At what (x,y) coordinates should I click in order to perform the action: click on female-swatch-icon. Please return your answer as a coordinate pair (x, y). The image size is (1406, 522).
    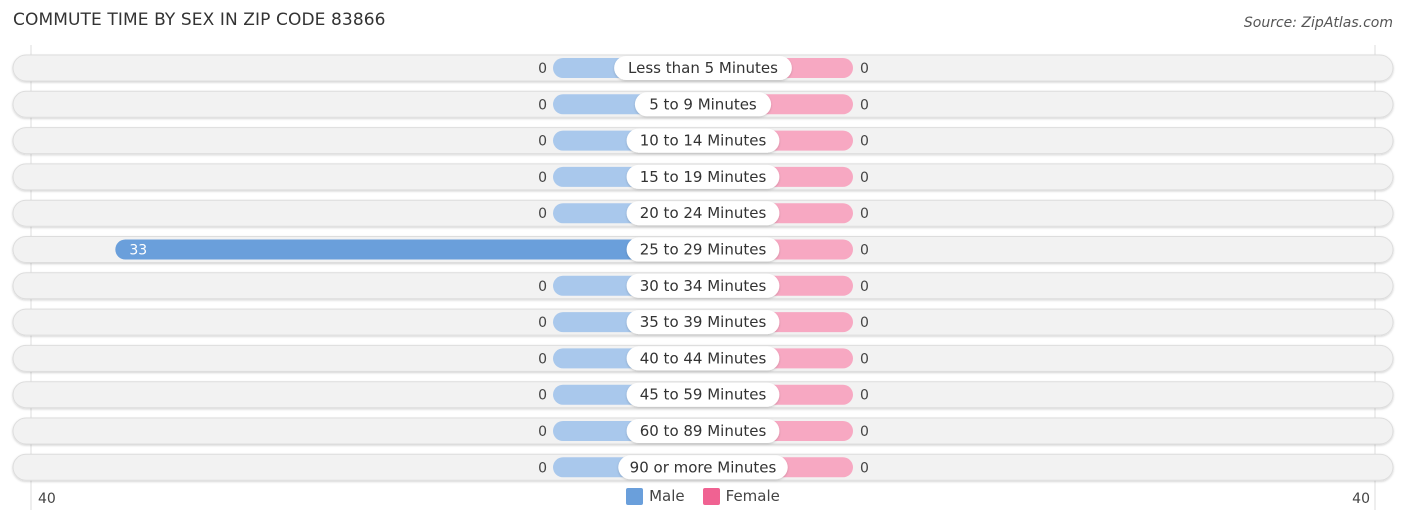
    Looking at the image, I should click on (711, 496).